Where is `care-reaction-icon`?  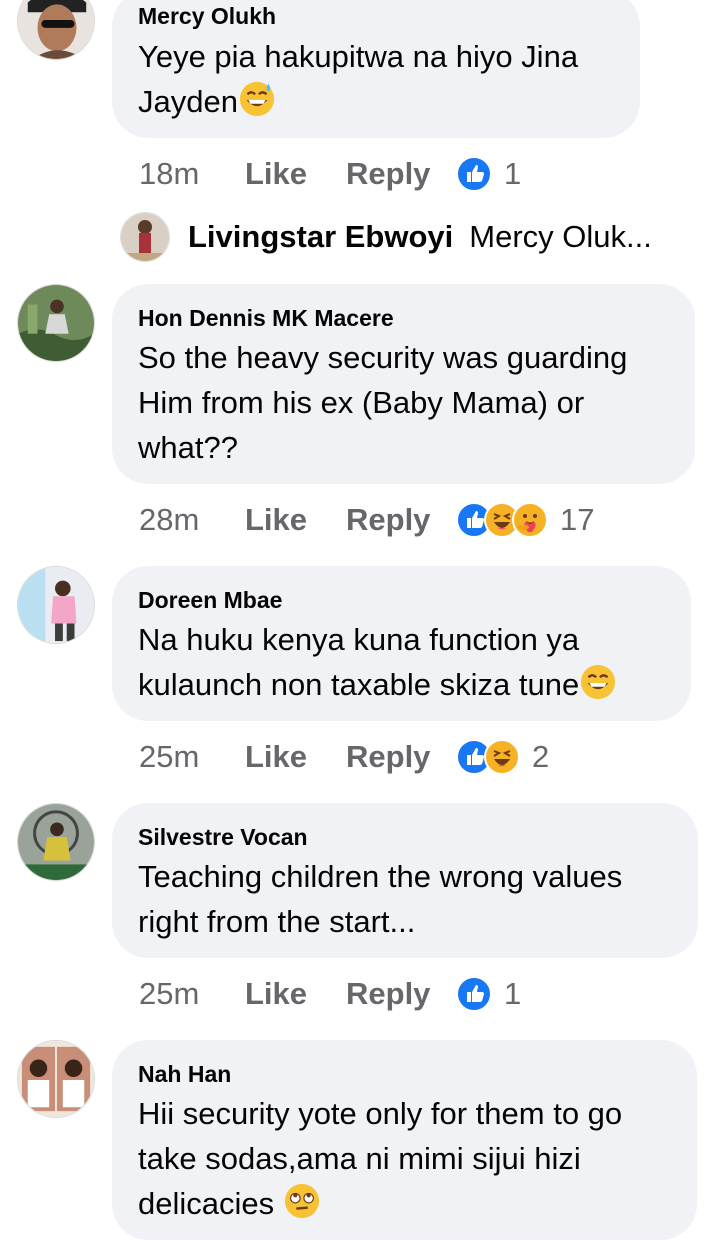
care-reaction-icon is located at coordinates (530, 520).